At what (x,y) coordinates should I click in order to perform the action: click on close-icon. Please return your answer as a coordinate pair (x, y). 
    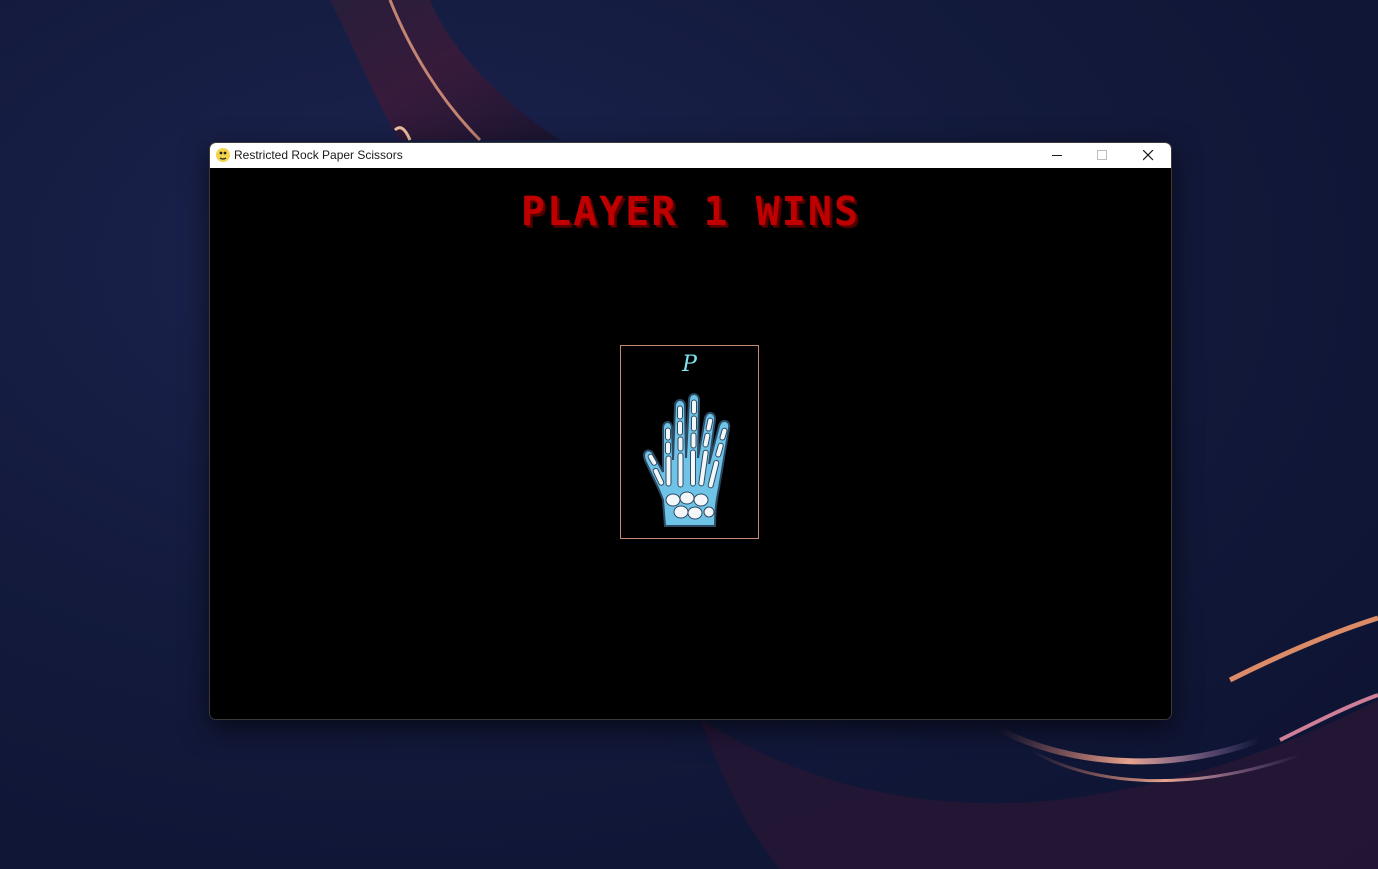
    Looking at the image, I should click on (1148, 155).